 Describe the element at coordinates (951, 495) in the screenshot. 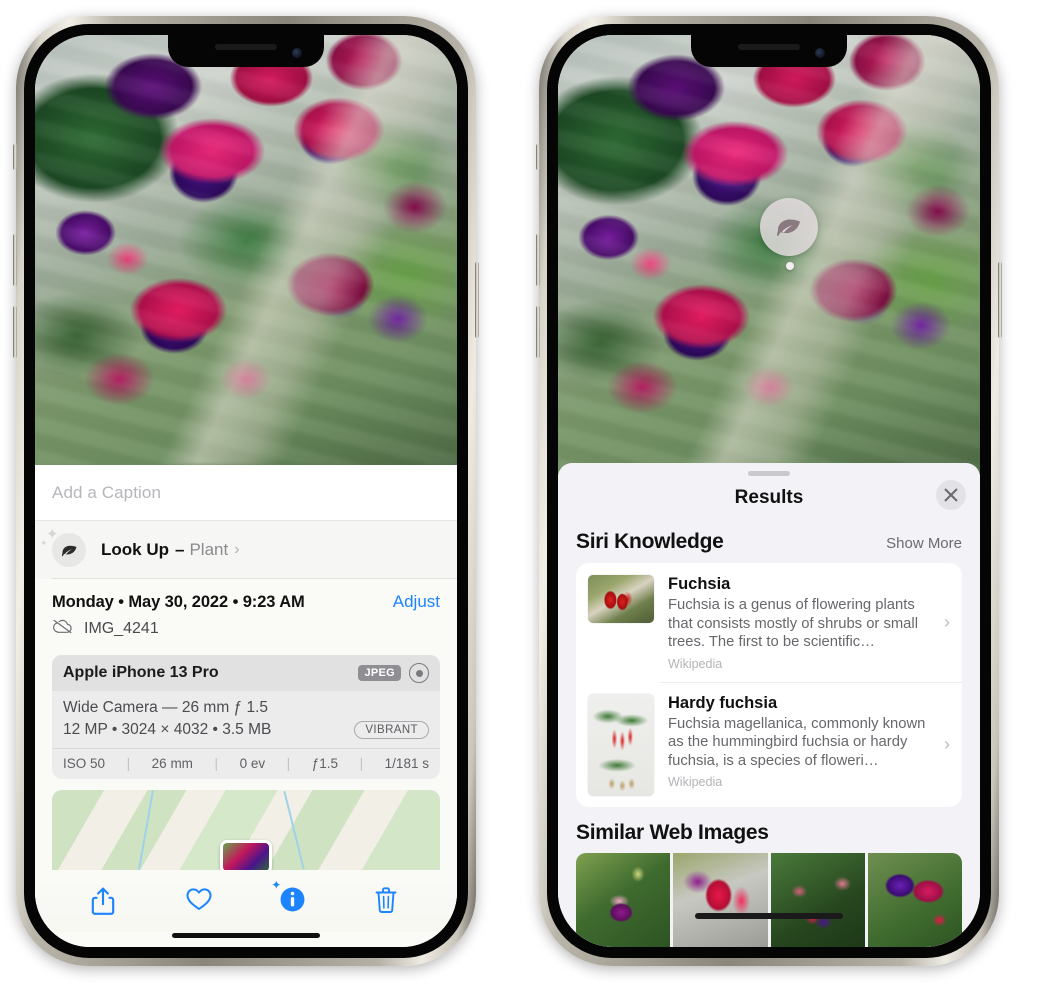

I see `close-icon` at that location.